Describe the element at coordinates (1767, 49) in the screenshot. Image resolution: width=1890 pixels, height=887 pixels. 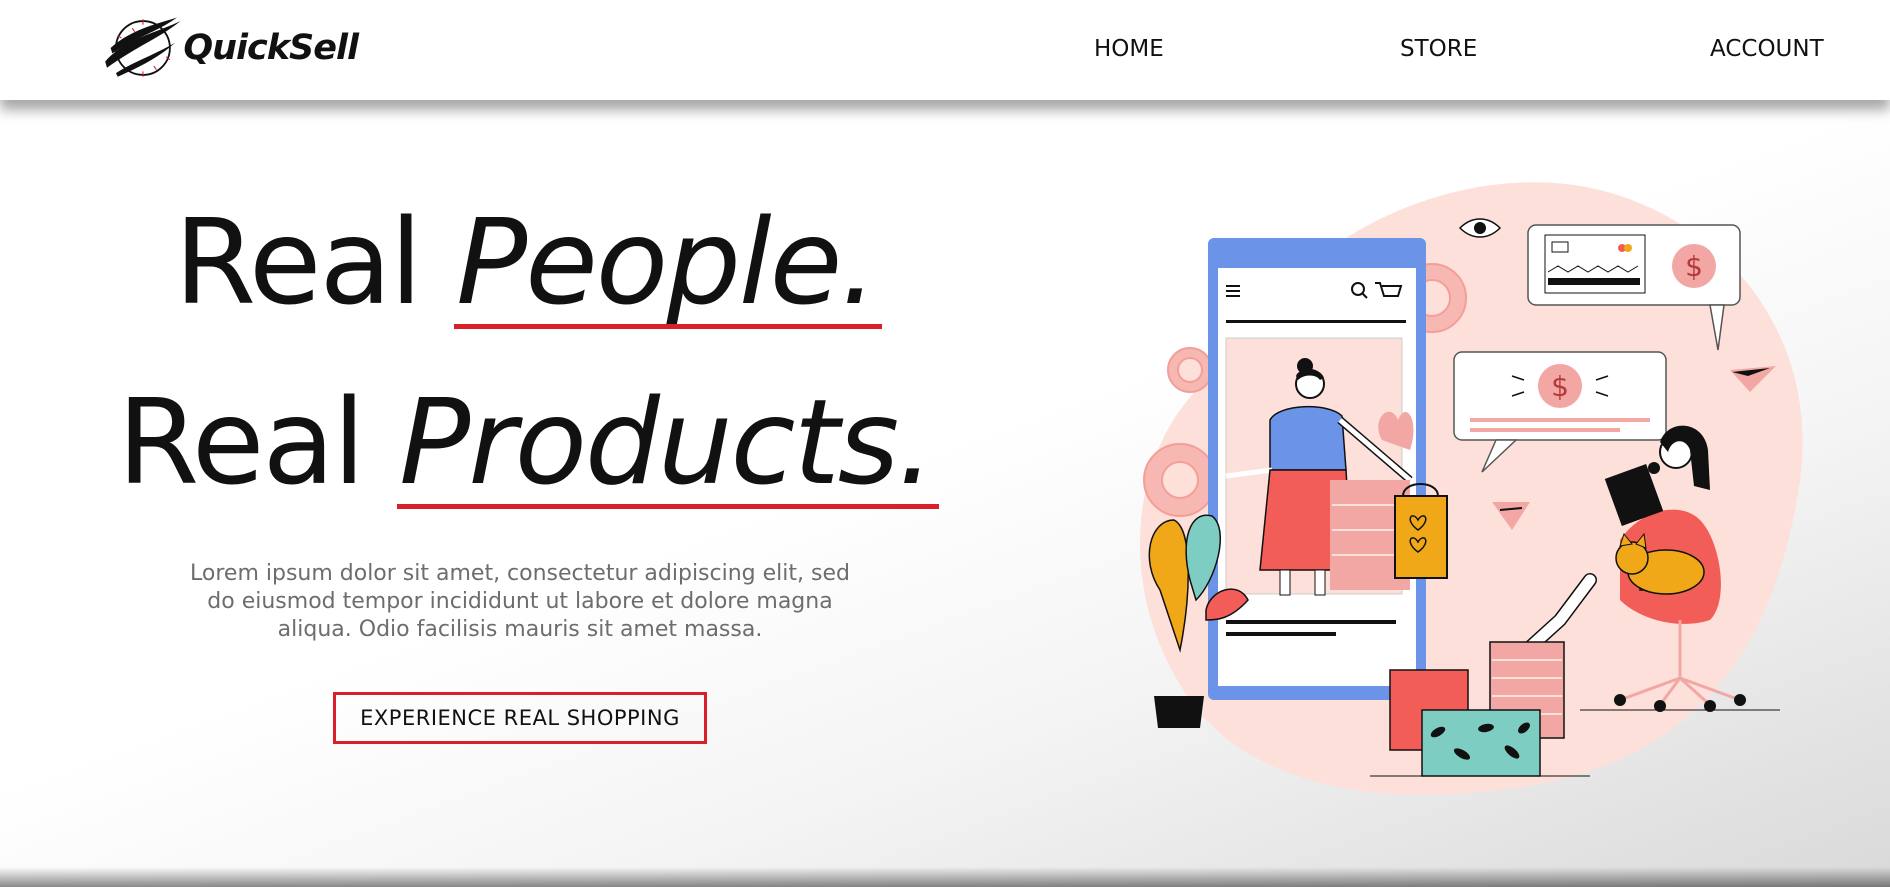
I see `nav-account-link: ACCOUNT` at that location.